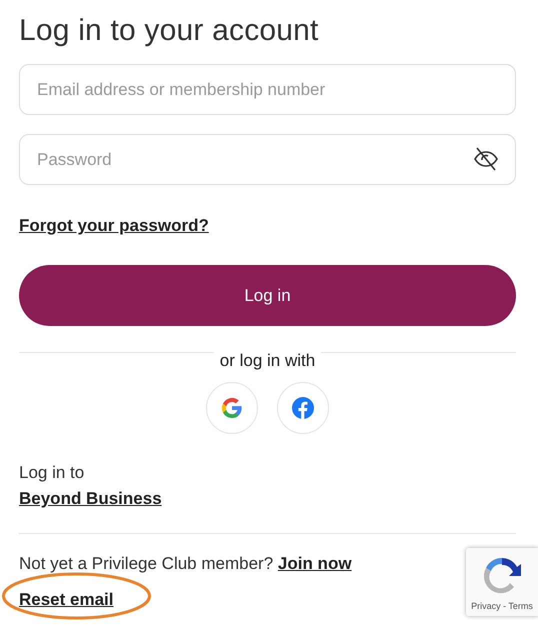 The height and width of the screenshot is (640, 538). Describe the element at coordinates (502, 575) in the screenshot. I see `recaptcha-icon` at that location.